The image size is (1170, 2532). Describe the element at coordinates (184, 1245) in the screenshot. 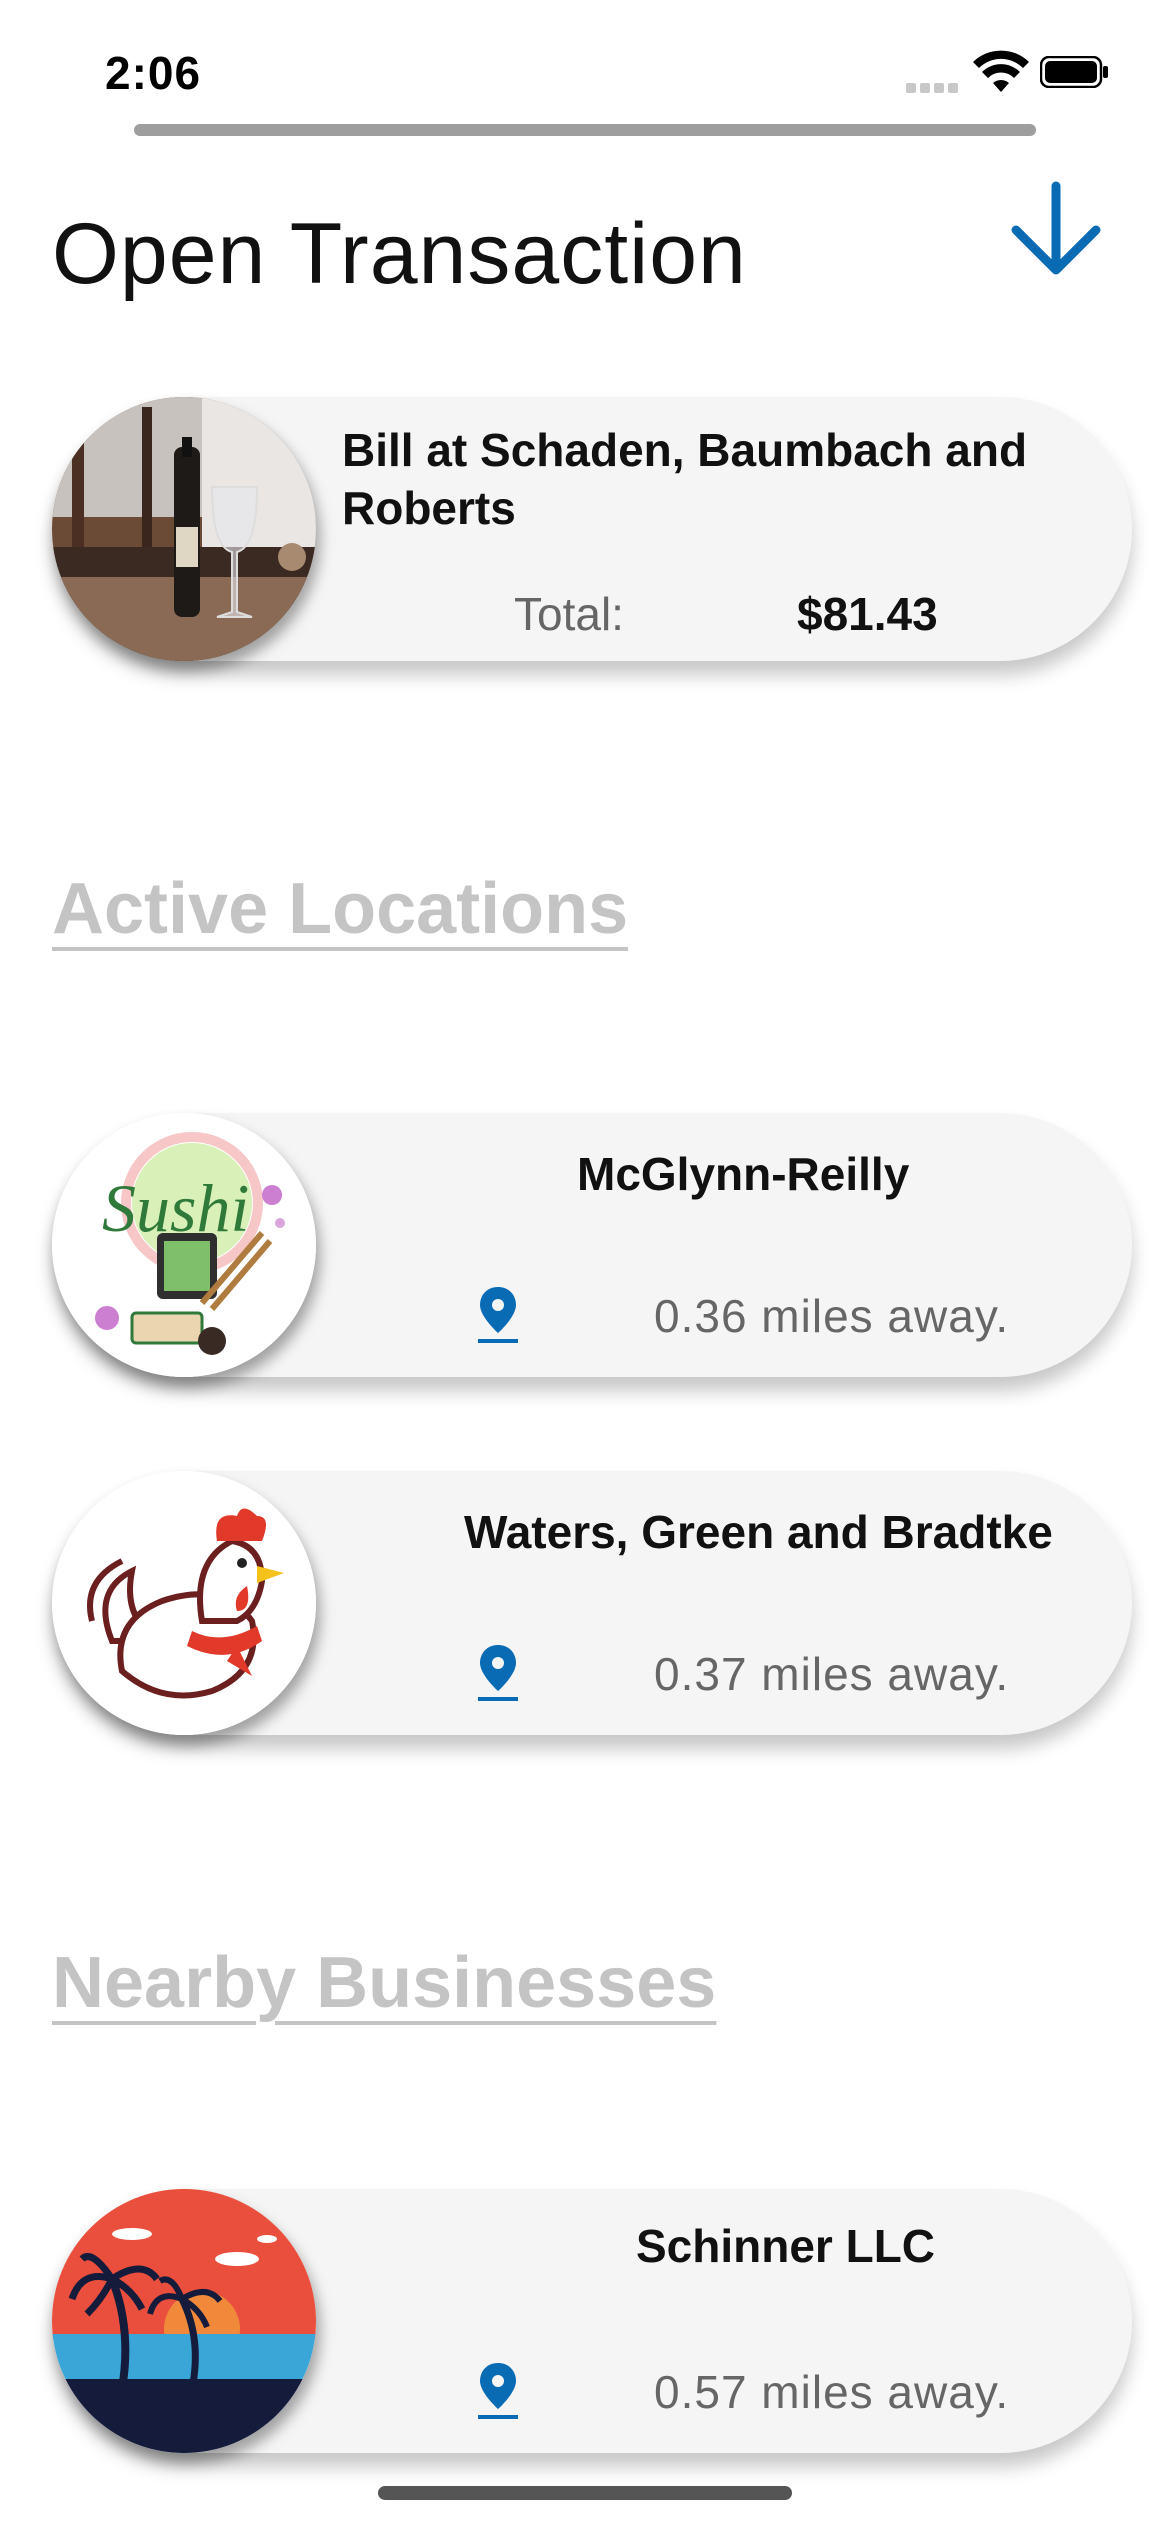

I see `sushi-logo: Sushi` at that location.